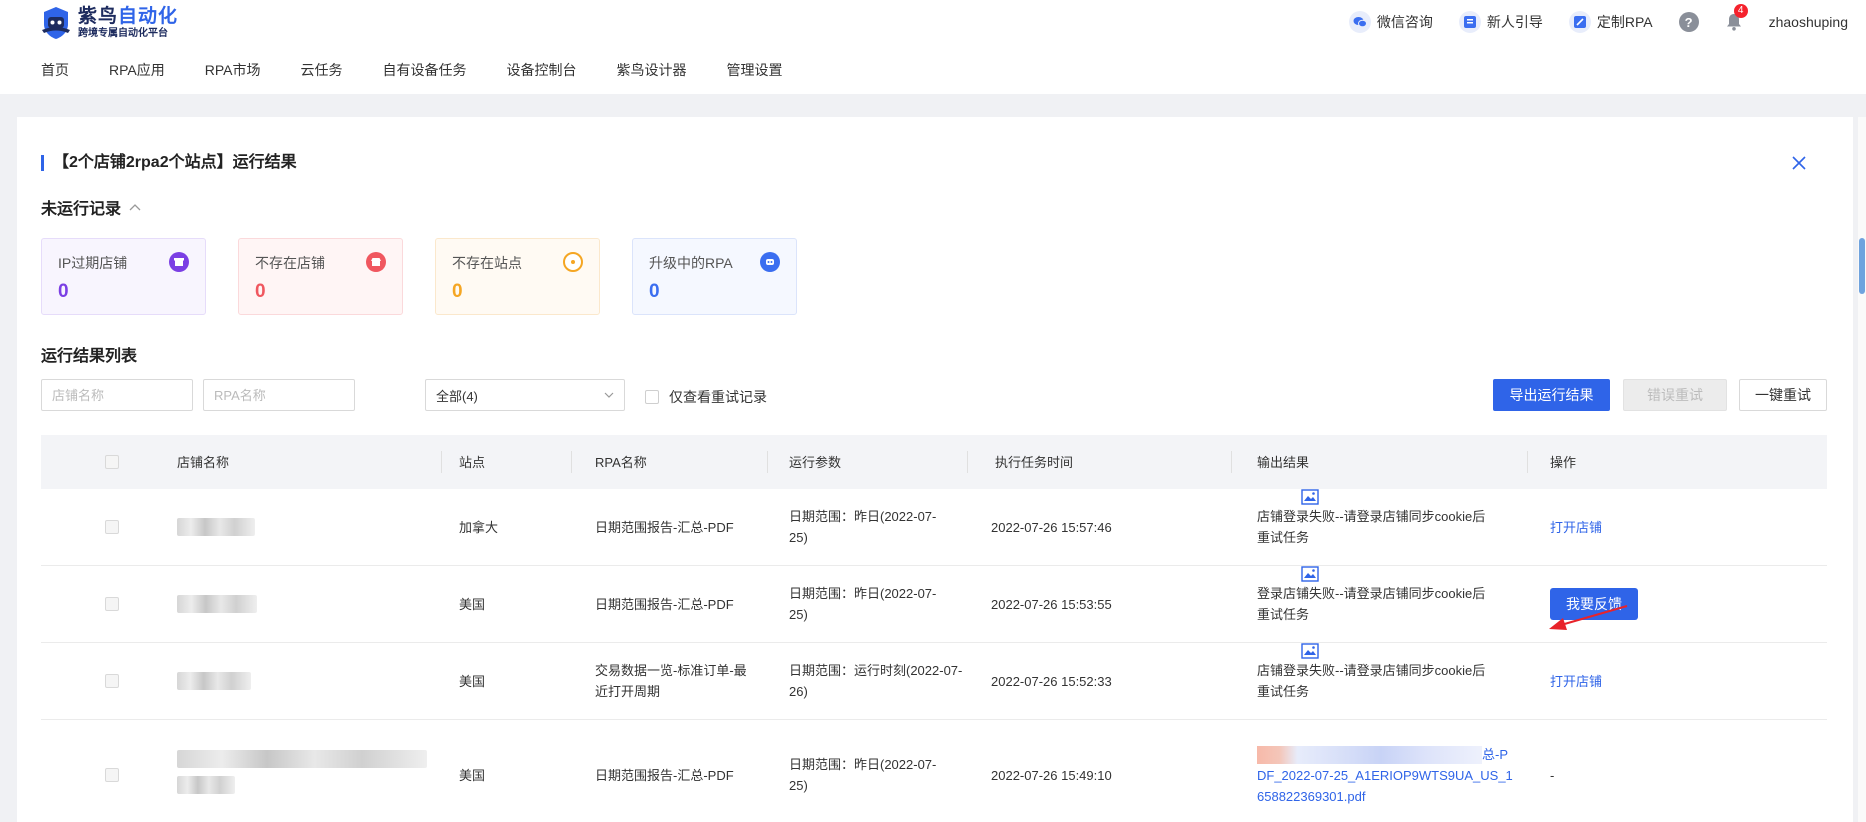  Describe the element at coordinates (542, 70) in the screenshot. I see `nav-device-console: 设备控制台` at that location.